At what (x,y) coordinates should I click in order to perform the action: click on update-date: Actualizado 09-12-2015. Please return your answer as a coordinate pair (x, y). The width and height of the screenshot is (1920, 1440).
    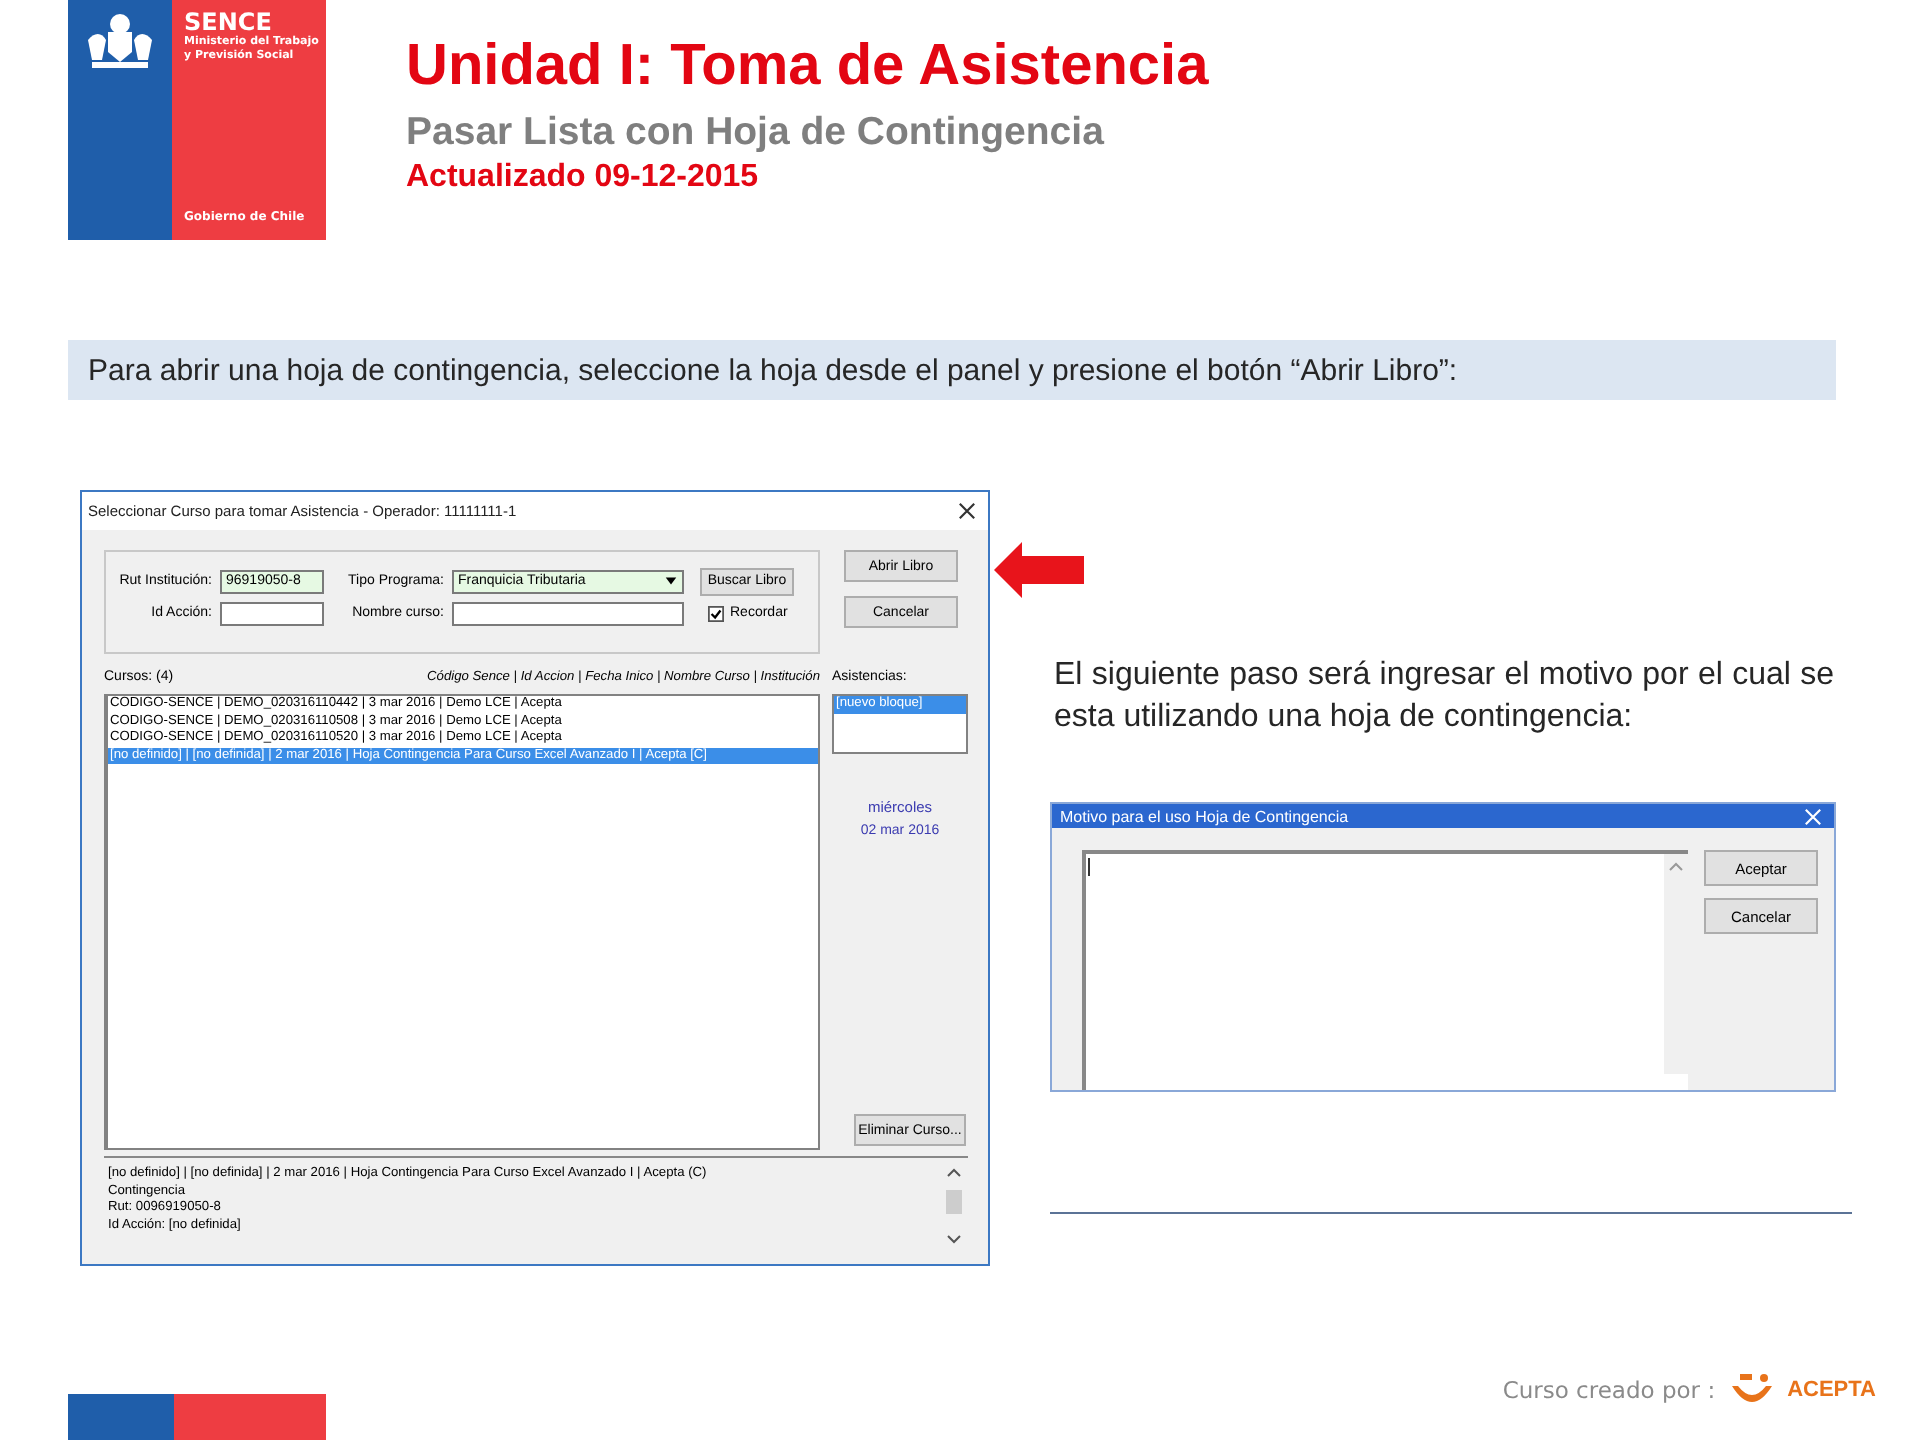
    Looking at the image, I should click on (583, 178).